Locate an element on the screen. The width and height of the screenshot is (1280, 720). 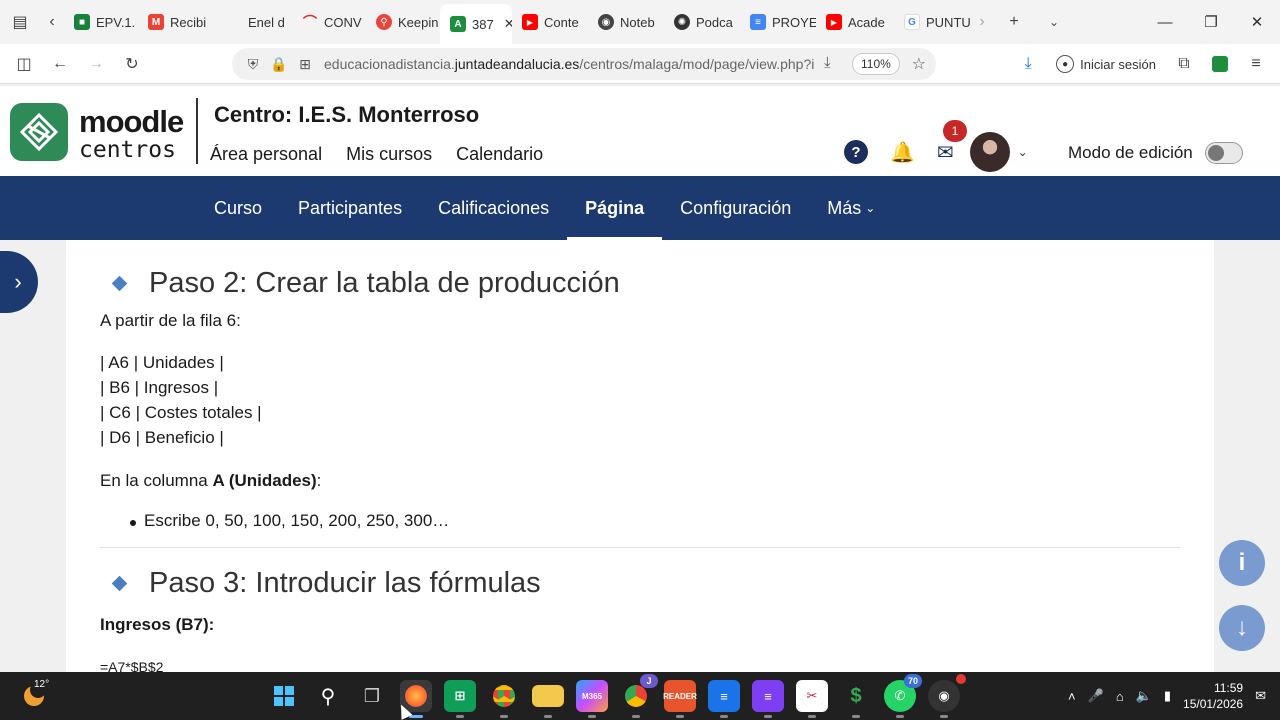
tab-participantes: Participantes is located at coordinates (350, 208).